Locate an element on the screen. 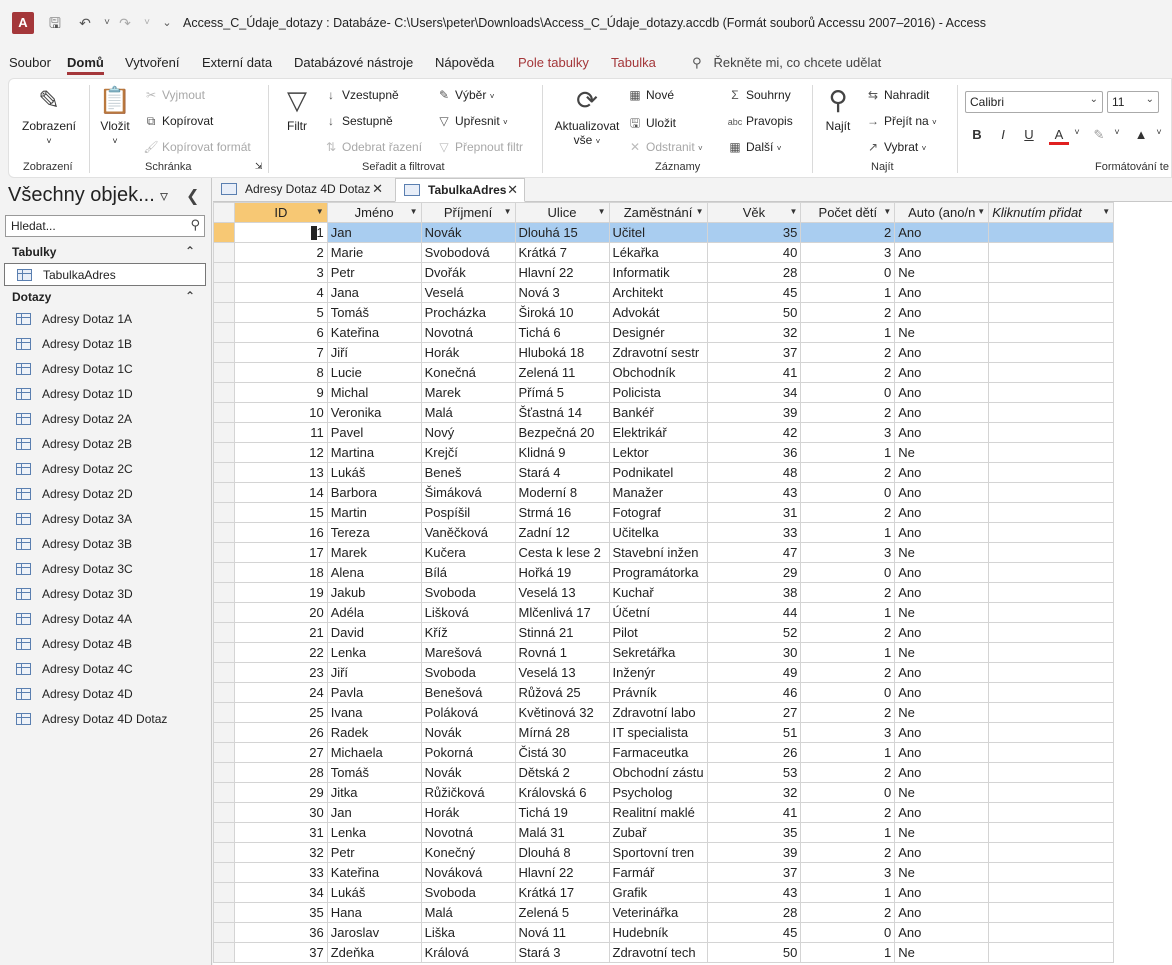 Image resolution: width=1172 pixels, height=965 pixels. table-cell: 52 is located at coordinates (754, 632).